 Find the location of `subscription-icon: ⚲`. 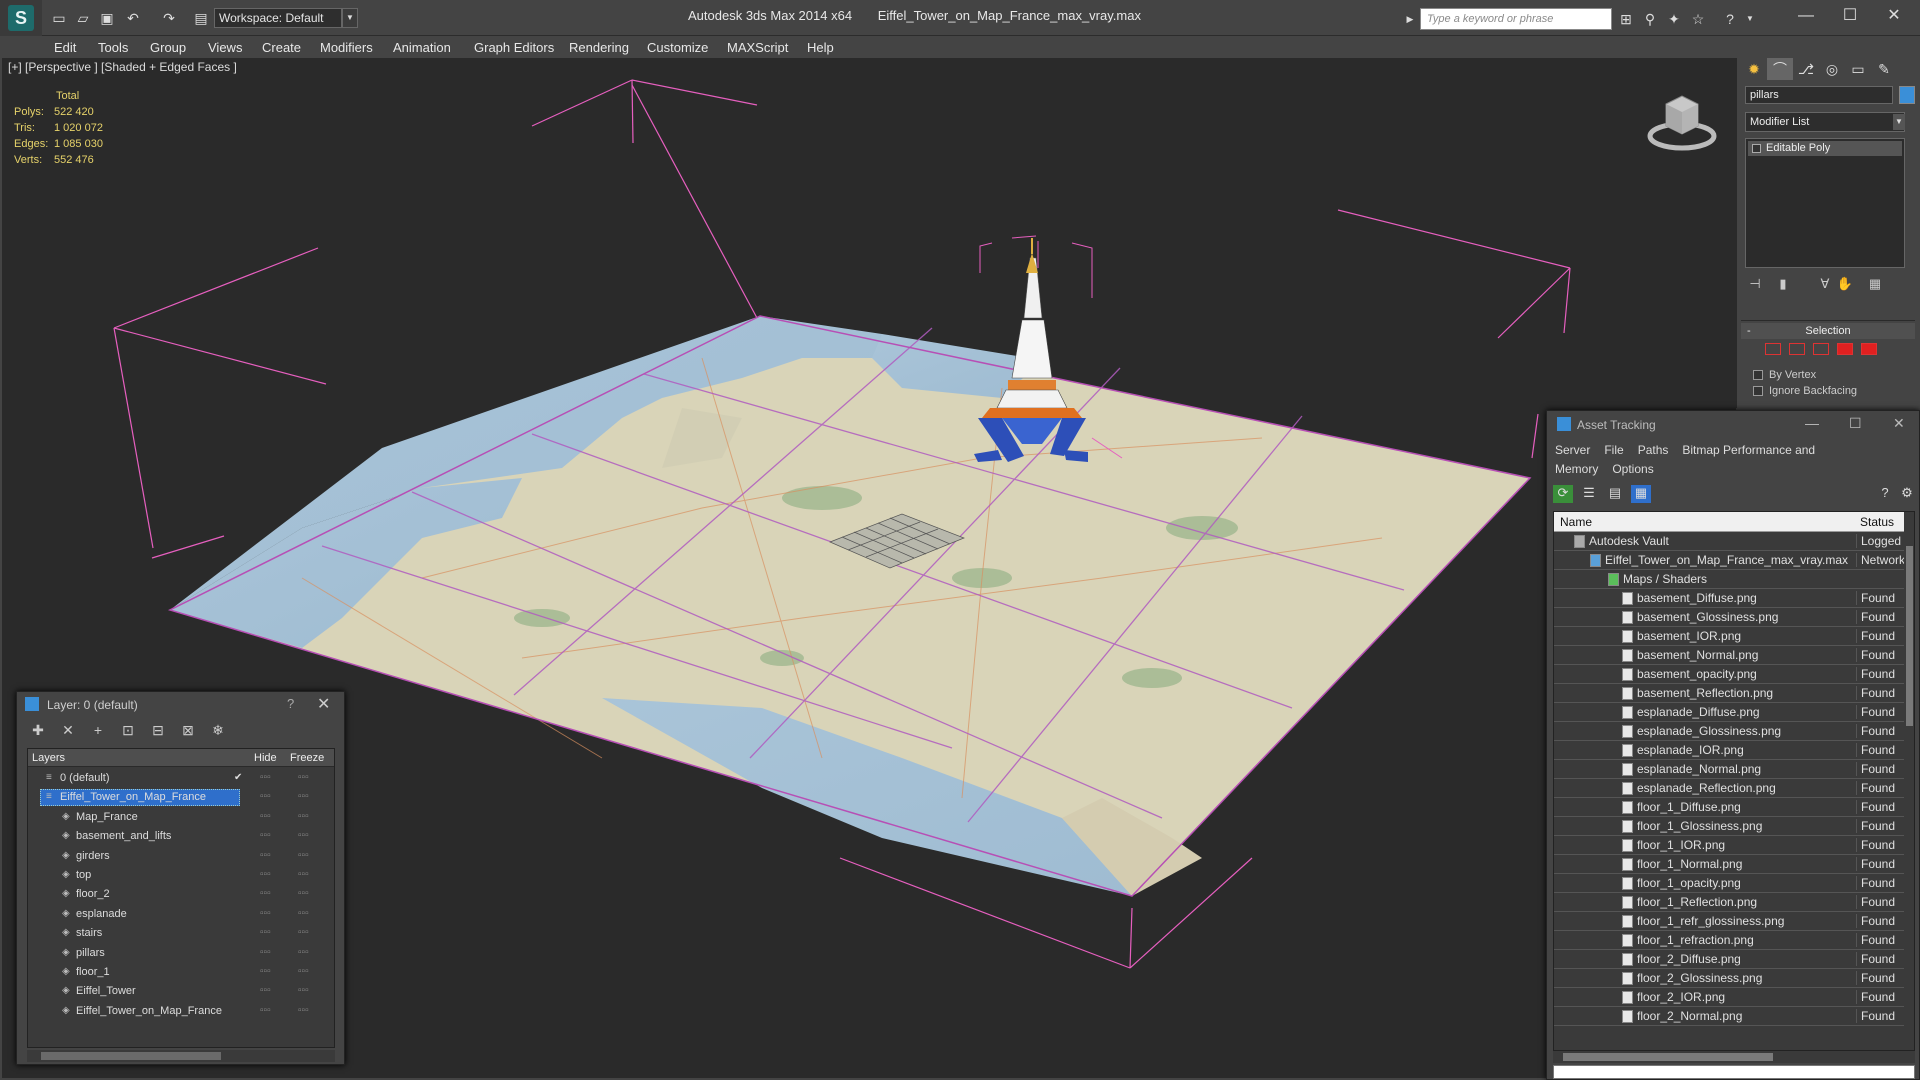

subscription-icon: ⚲ is located at coordinates (1650, 19).